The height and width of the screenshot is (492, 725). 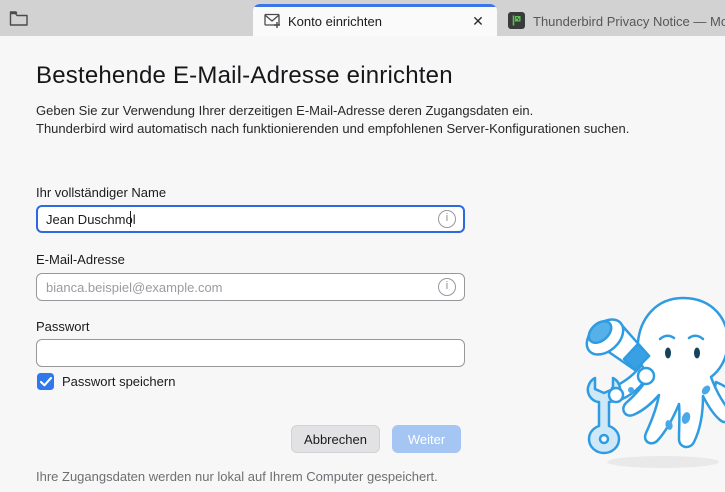 I want to click on thunderbird-octopus-mascot, so click(x=655, y=382).